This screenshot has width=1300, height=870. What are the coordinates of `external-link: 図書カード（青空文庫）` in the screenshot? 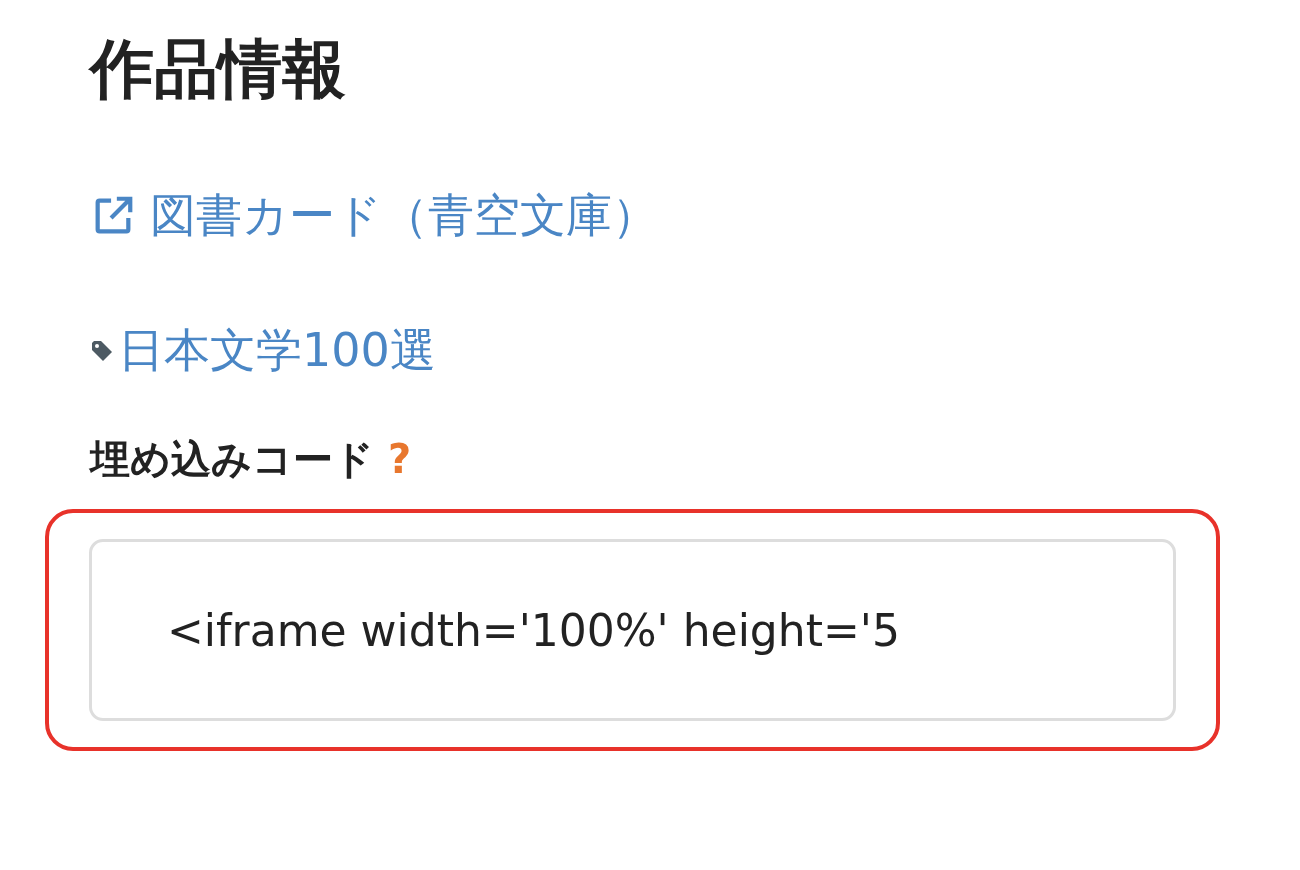 It's located at (404, 216).